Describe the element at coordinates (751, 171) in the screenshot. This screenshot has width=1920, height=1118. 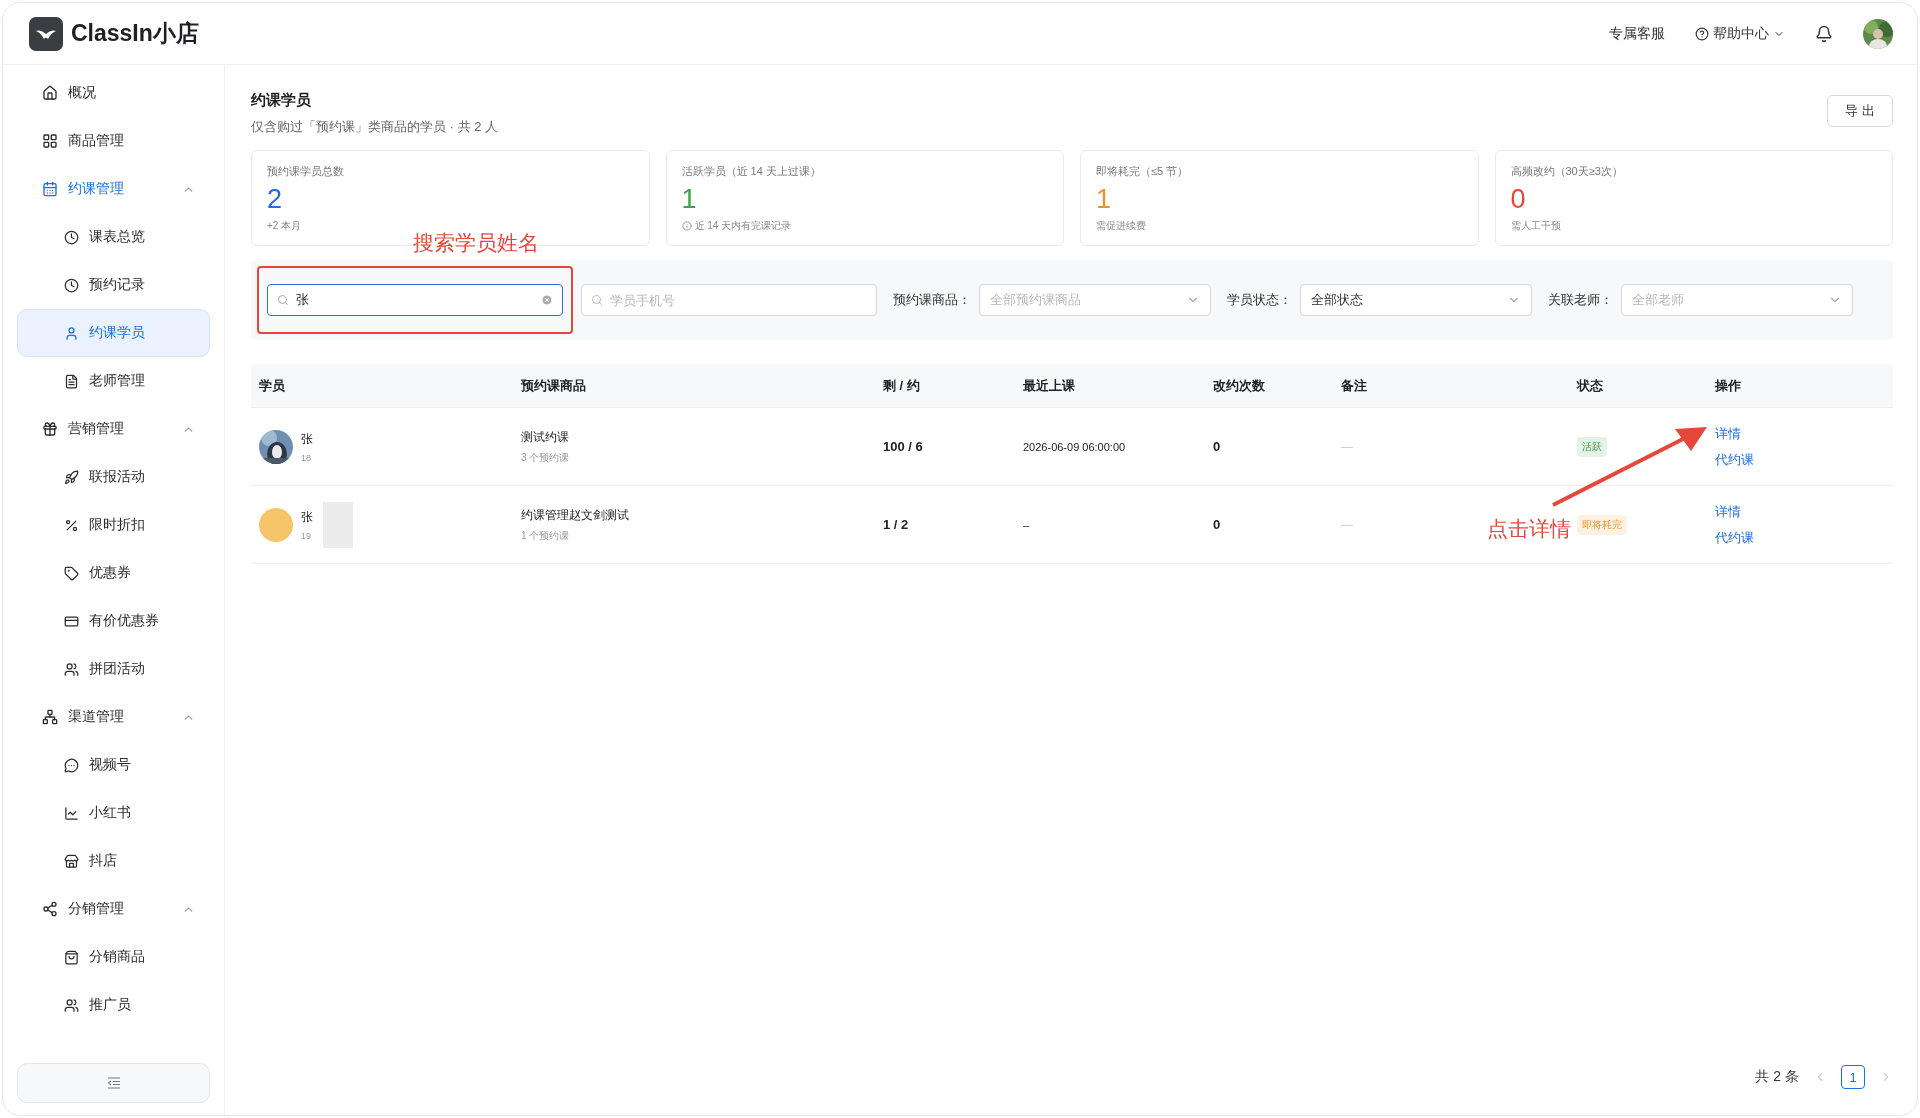
I see `stat-label: 活跃学员（近 14 天上过课）` at that location.